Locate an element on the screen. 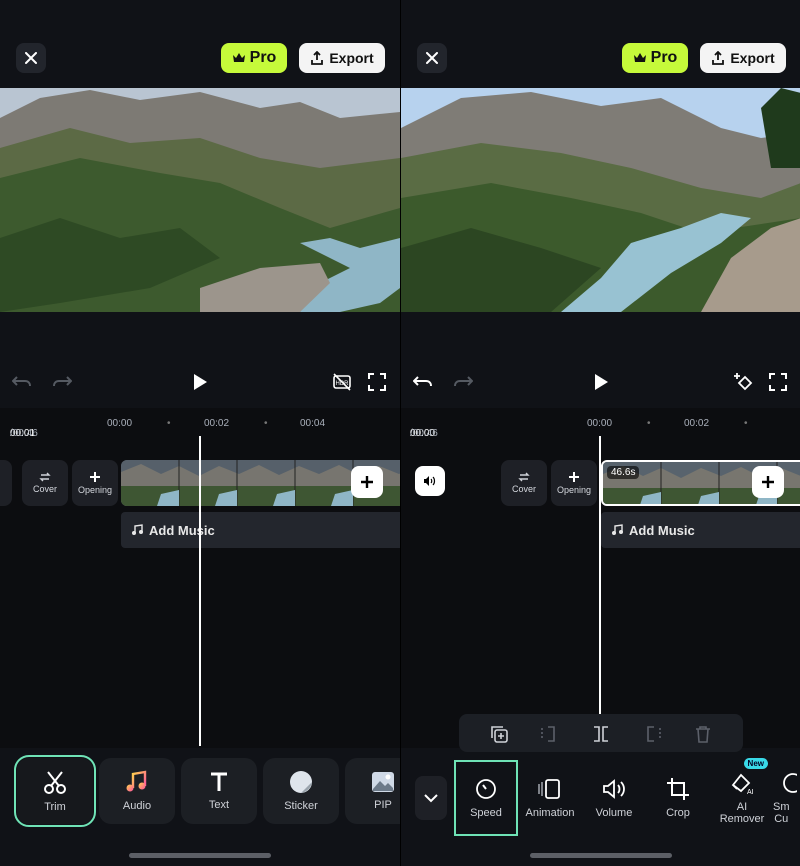 The width and height of the screenshot is (800, 866). split-icon is located at coordinates (601, 734).